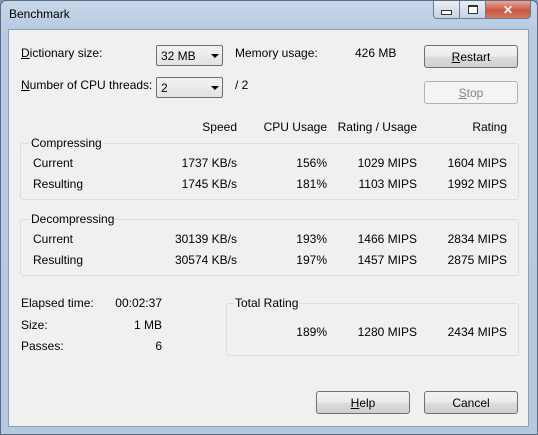 The image size is (538, 435). What do you see at coordinates (363, 402) in the screenshot?
I see `help-button: Help` at bounding box center [363, 402].